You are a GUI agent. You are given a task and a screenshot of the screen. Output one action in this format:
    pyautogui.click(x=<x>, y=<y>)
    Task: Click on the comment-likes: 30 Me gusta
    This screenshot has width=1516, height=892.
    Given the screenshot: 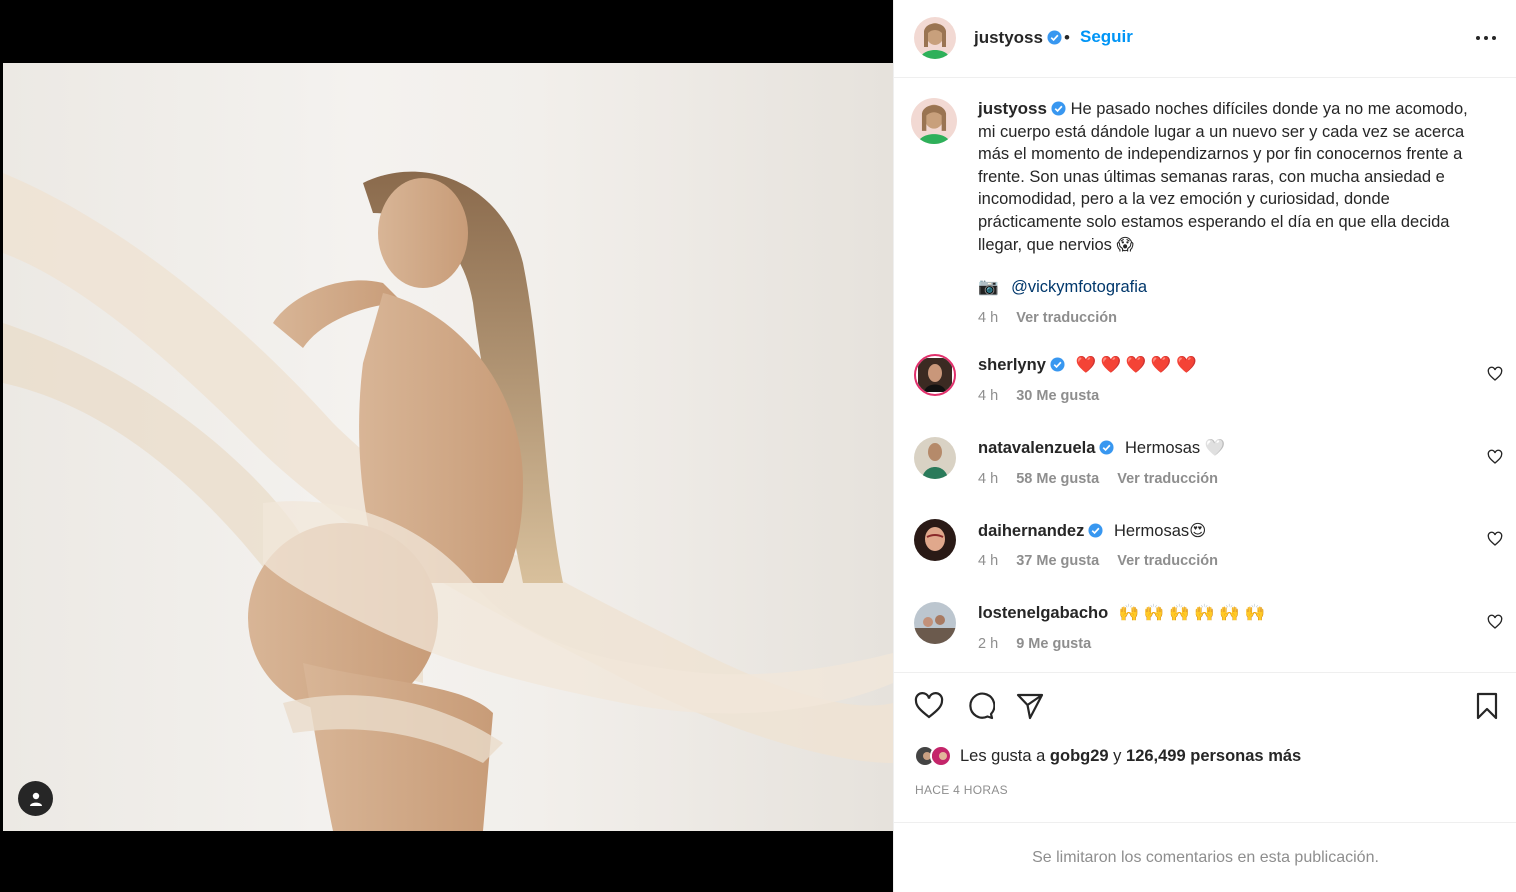 What is the action you would take?
    pyautogui.click(x=1057, y=396)
    